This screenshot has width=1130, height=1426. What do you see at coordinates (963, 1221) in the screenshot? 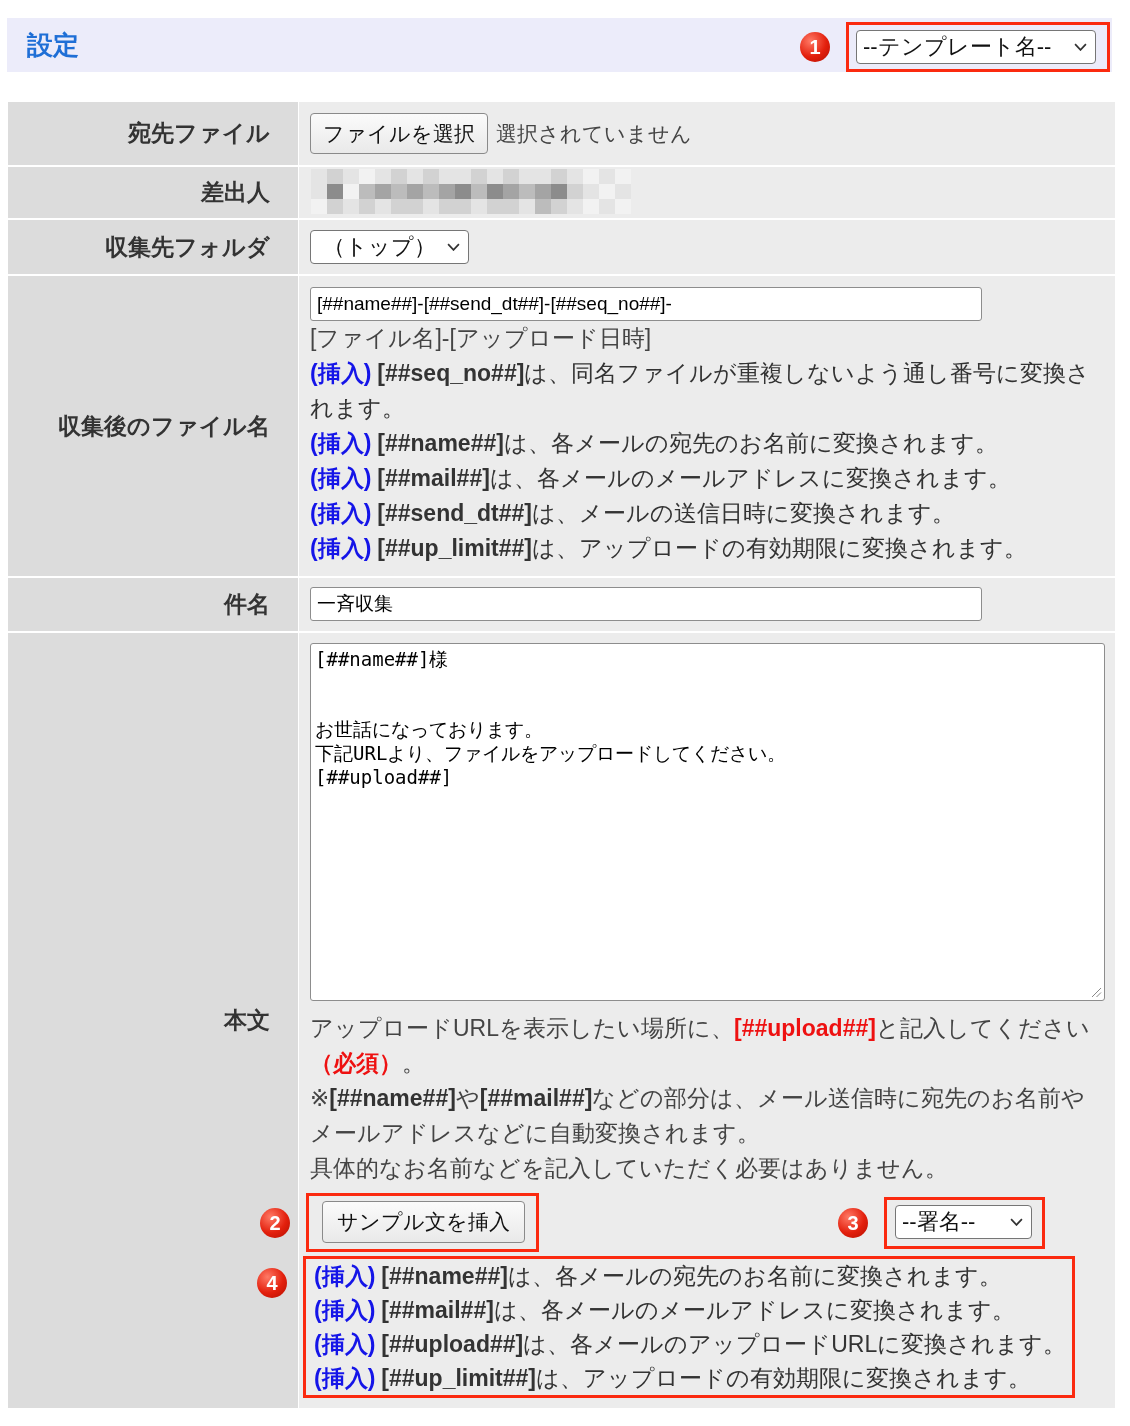
I see `signature-select: --署名--` at bounding box center [963, 1221].